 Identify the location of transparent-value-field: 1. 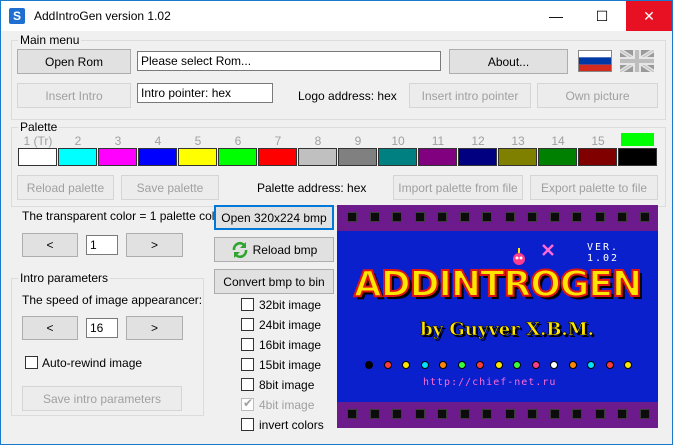
(102, 245).